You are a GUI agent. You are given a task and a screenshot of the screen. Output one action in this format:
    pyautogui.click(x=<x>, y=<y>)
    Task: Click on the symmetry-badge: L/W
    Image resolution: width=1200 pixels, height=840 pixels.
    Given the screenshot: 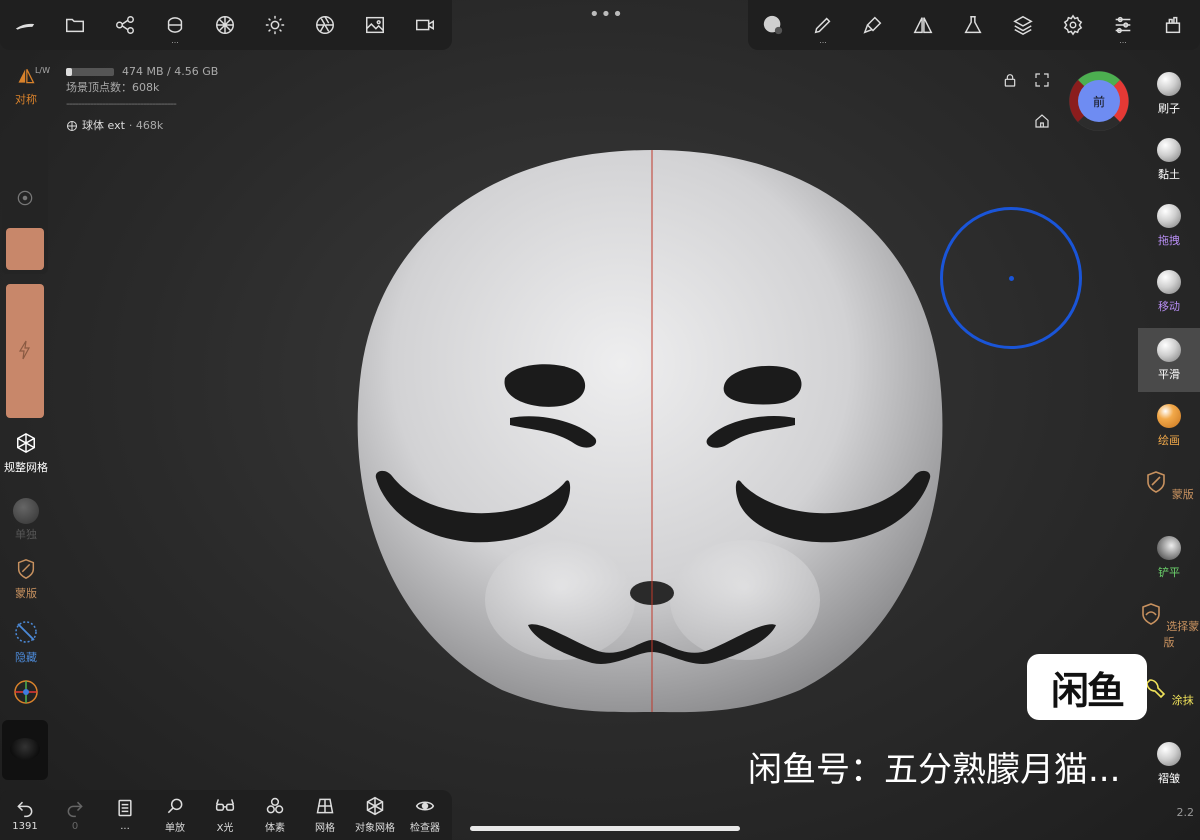 What is the action you would take?
    pyautogui.click(x=42, y=70)
    